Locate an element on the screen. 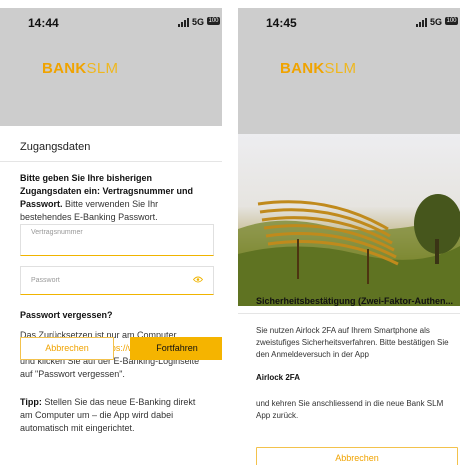 The height and width of the screenshot is (465, 460). eye-icon is located at coordinates (198, 279).